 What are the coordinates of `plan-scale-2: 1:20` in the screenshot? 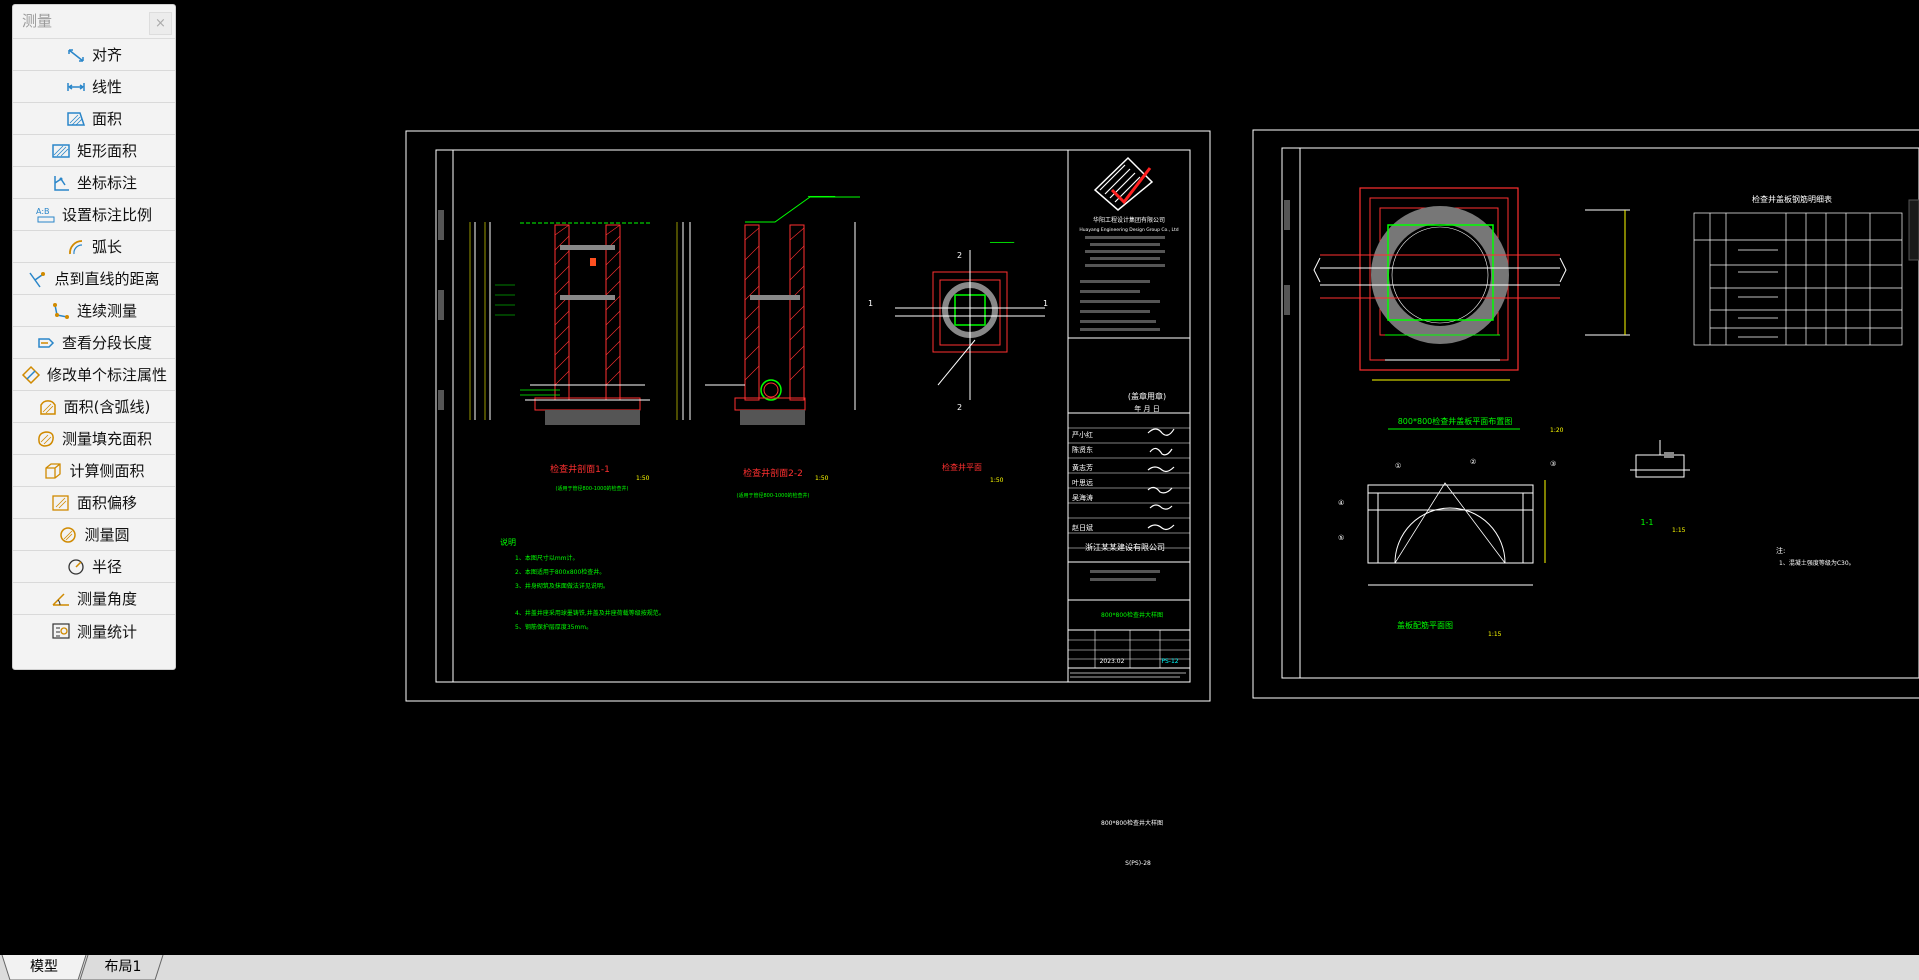 It's located at (1557, 430).